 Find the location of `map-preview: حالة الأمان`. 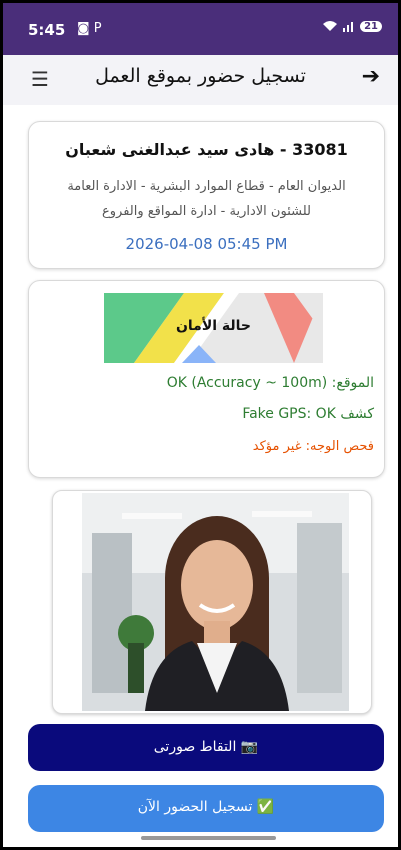

map-preview: حالة الأمان is located at coordinates (213, 328).